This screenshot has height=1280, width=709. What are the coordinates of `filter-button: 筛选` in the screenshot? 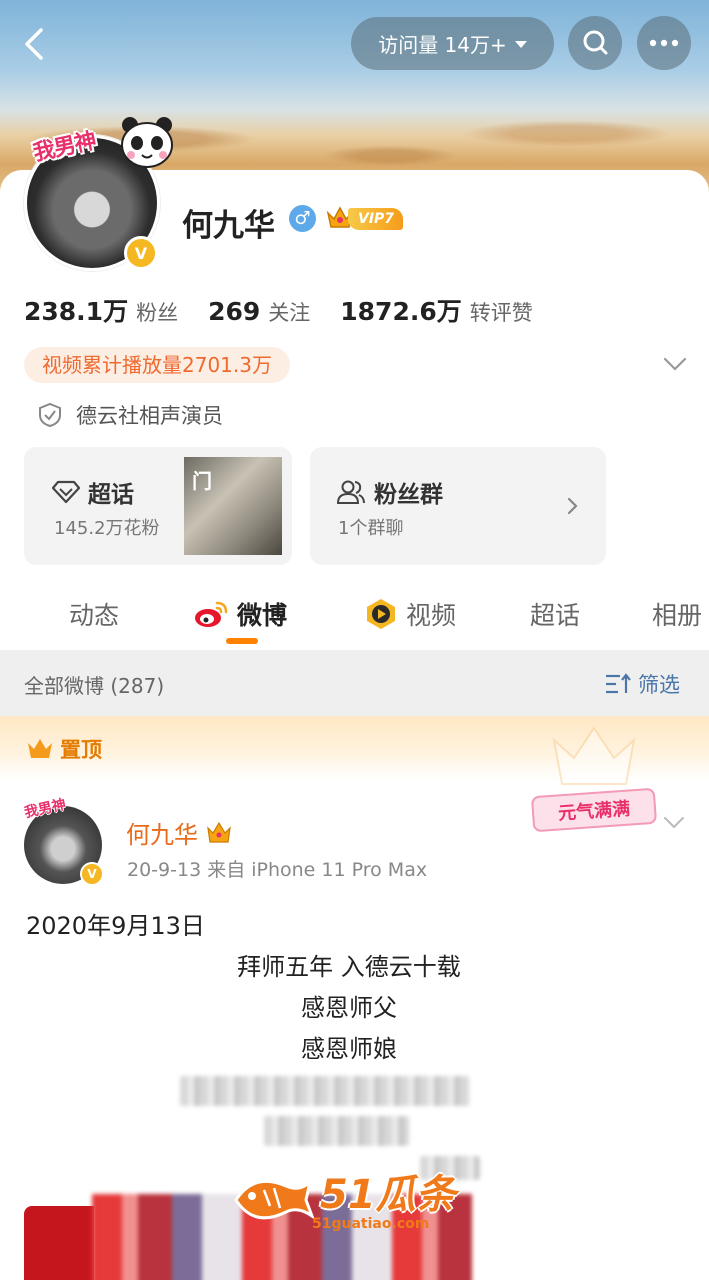 It's located at (642, 684).